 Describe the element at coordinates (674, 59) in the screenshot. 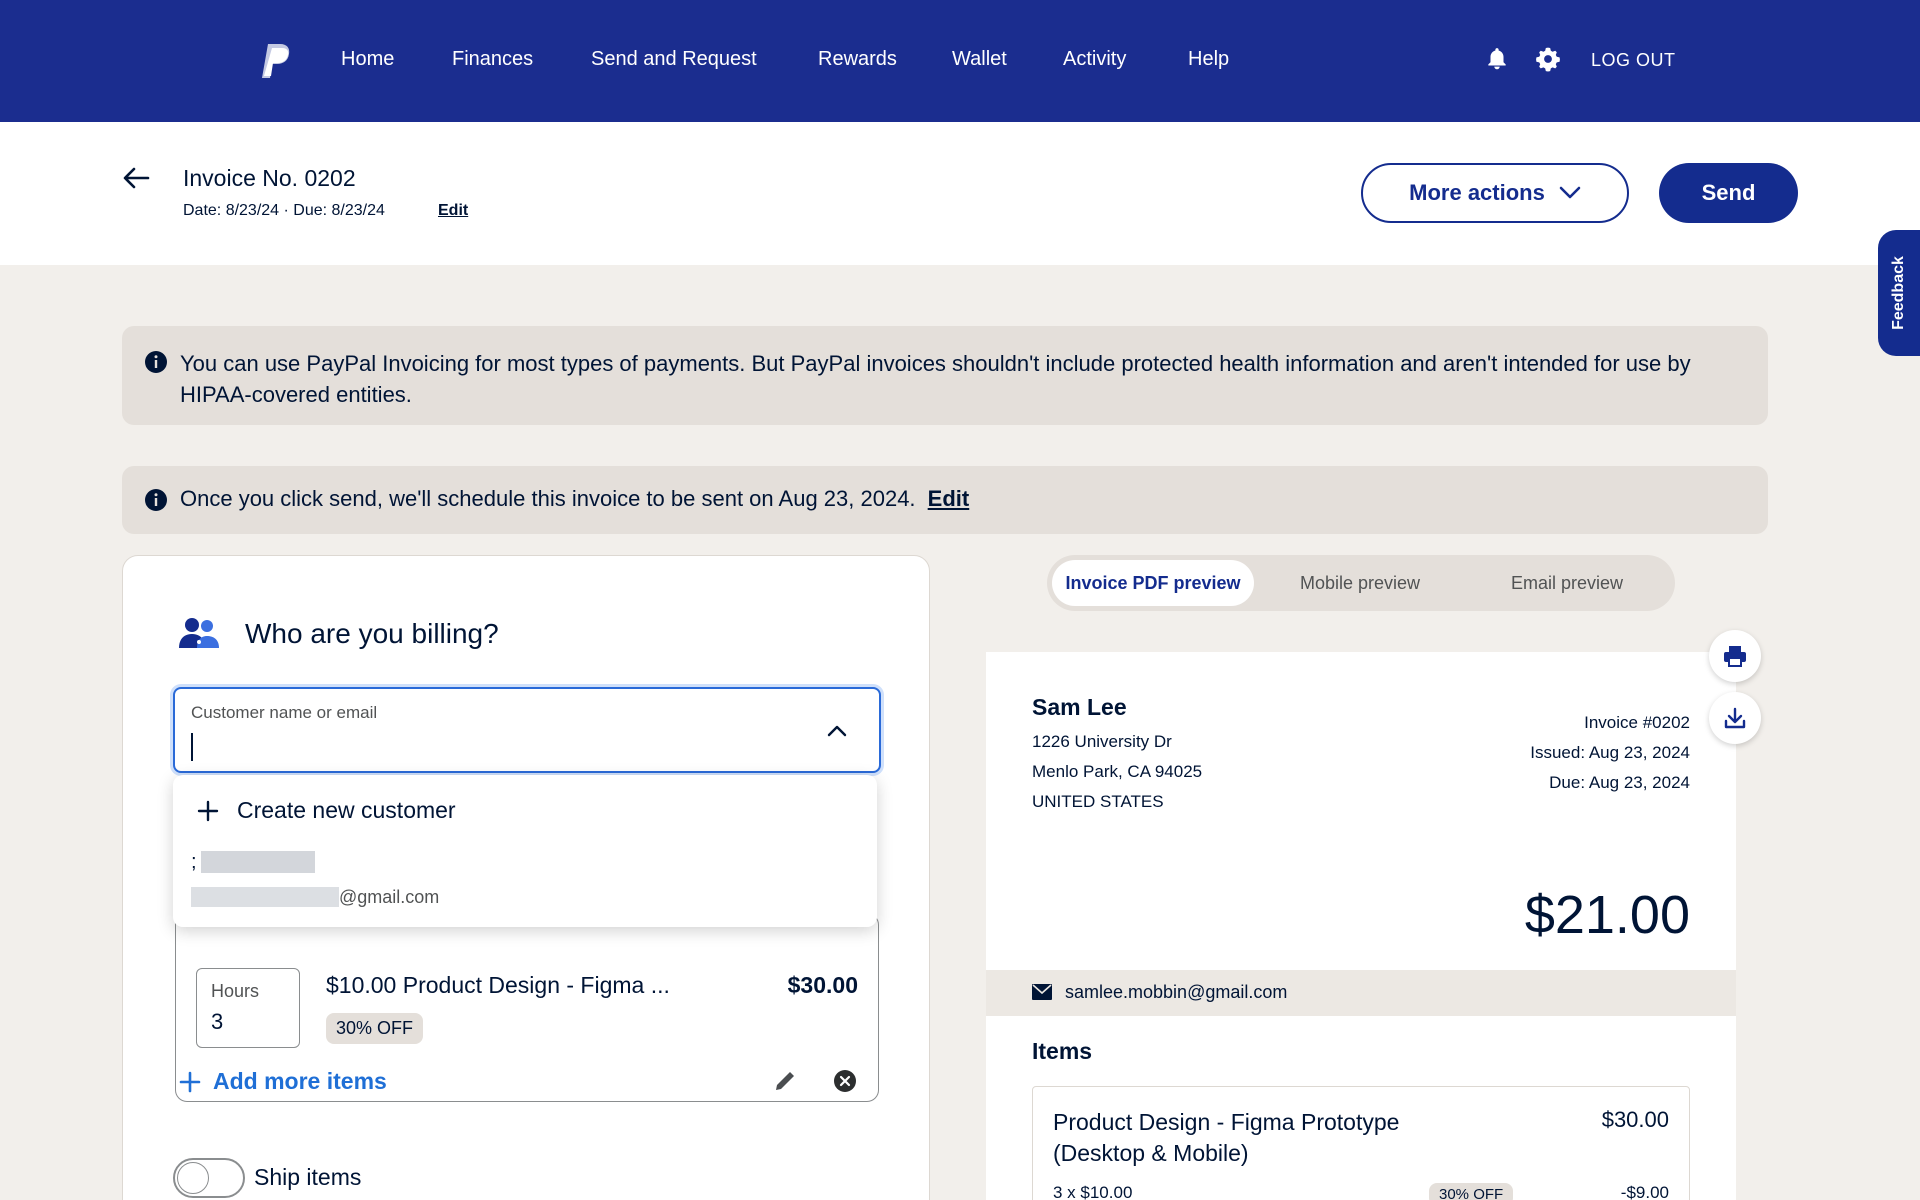

I see `nav-send-and-request: Send and Request` at that location.